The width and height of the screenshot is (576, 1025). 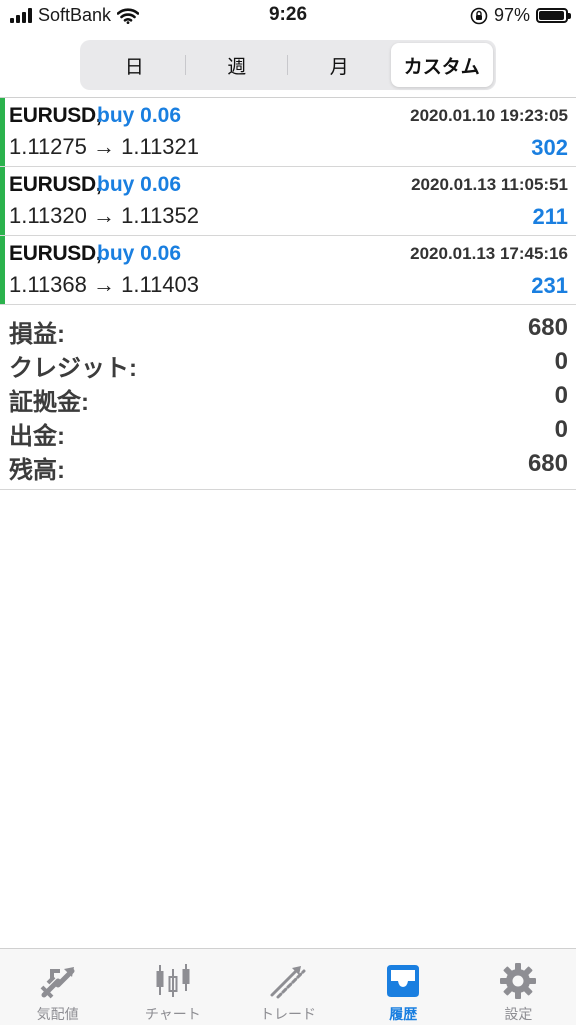 I want to click on tab-history: 履歴, so click(x=403, y=987).